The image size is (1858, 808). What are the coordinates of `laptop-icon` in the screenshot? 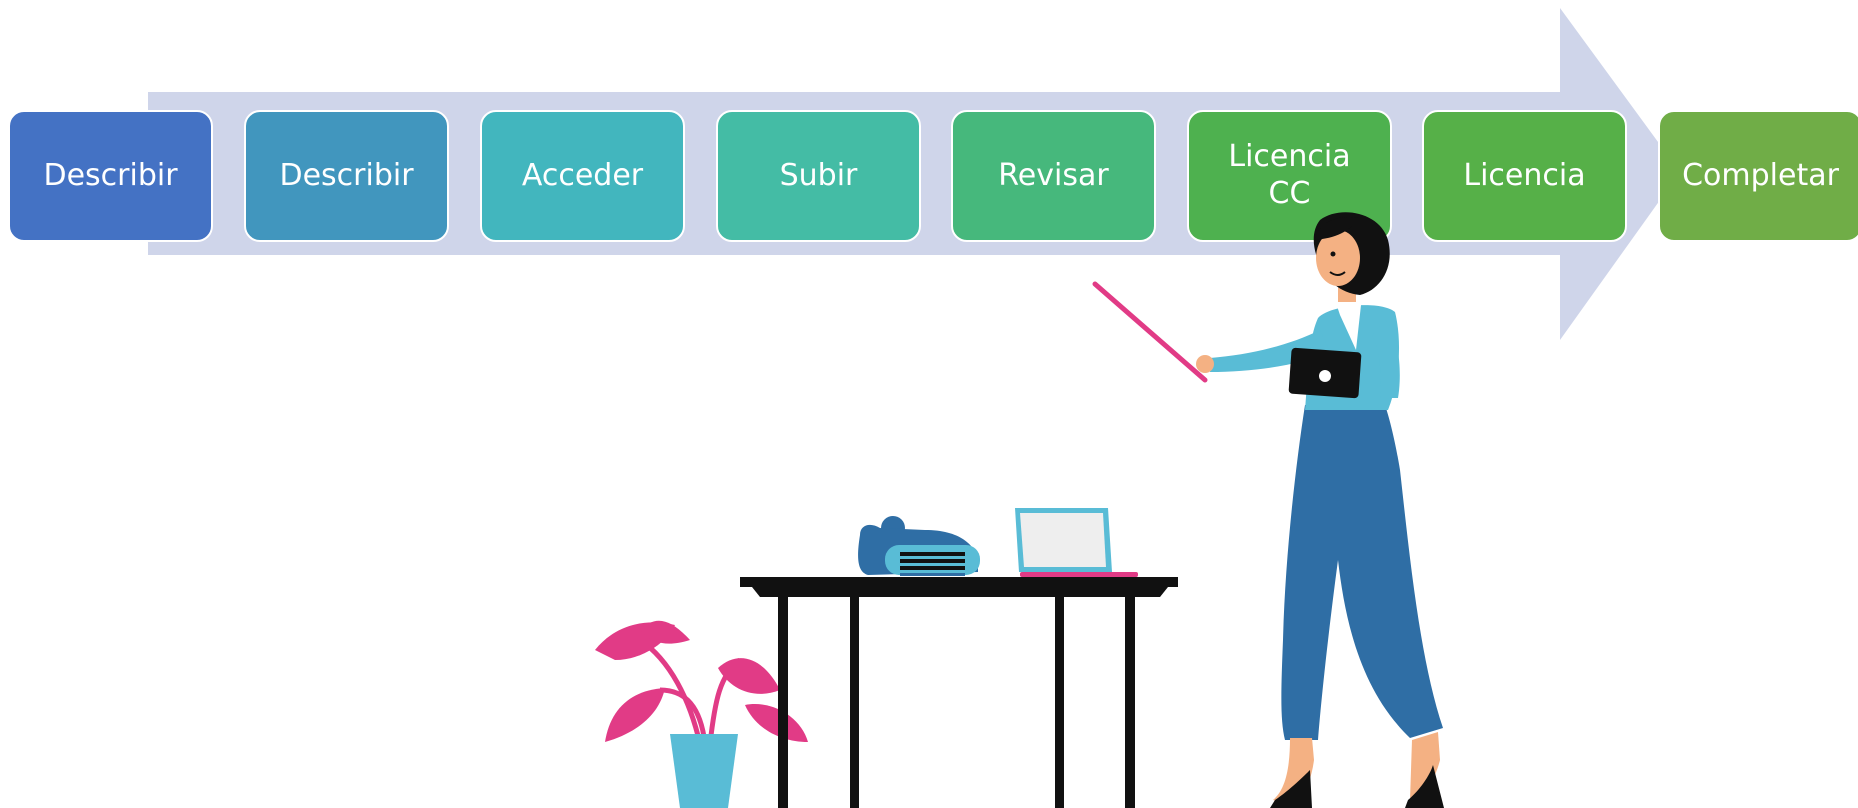 It's located at (1076, 542).